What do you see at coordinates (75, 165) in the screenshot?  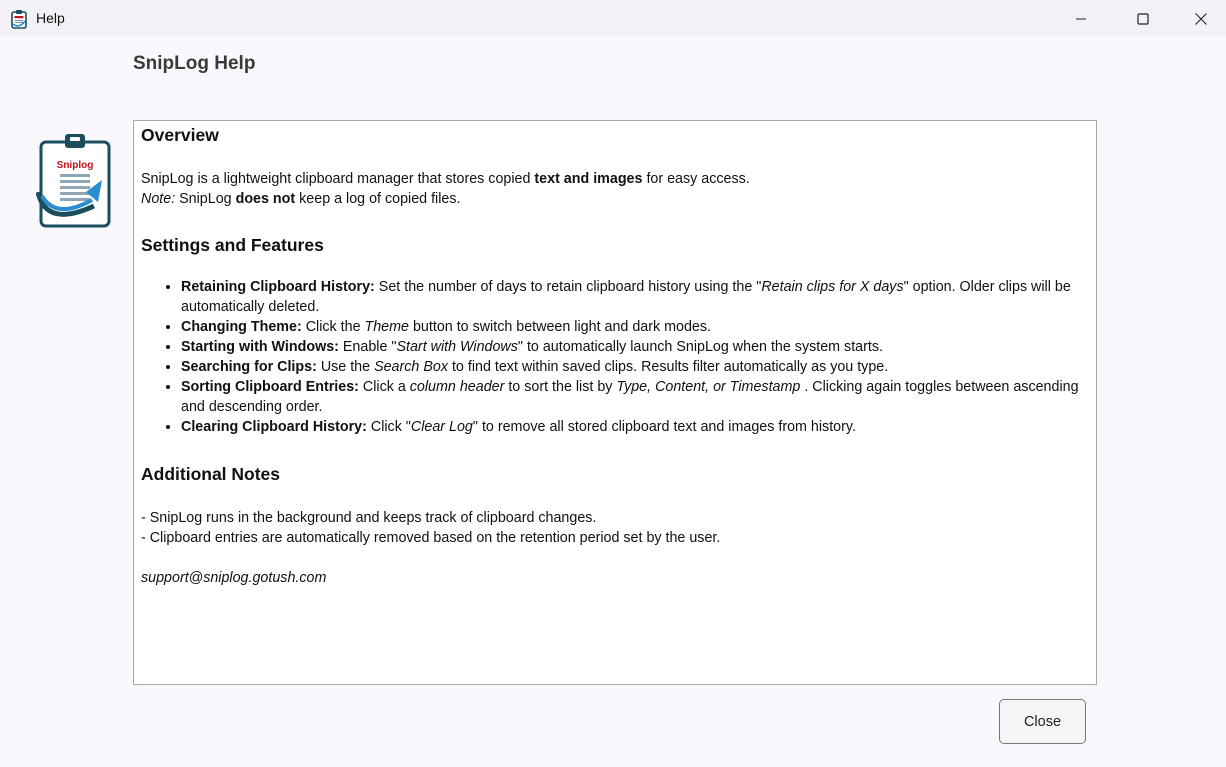 I see `logo-text: Sniplog` at bounding box center [75, 165].